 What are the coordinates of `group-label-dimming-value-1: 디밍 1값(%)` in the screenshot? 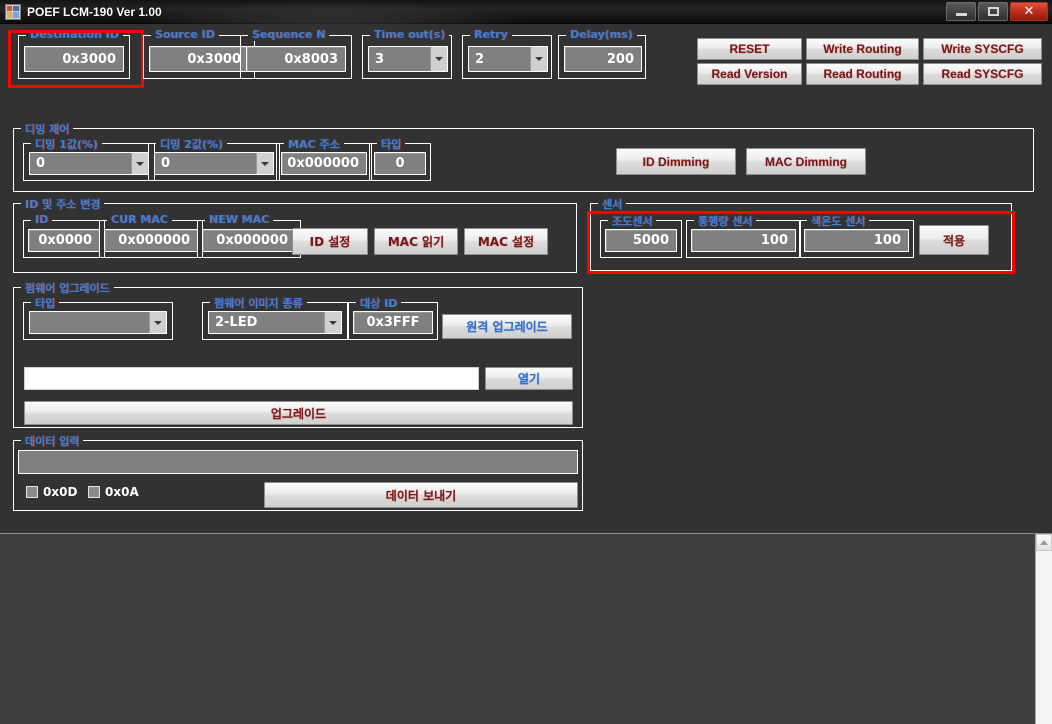 It's located at (66, 144).